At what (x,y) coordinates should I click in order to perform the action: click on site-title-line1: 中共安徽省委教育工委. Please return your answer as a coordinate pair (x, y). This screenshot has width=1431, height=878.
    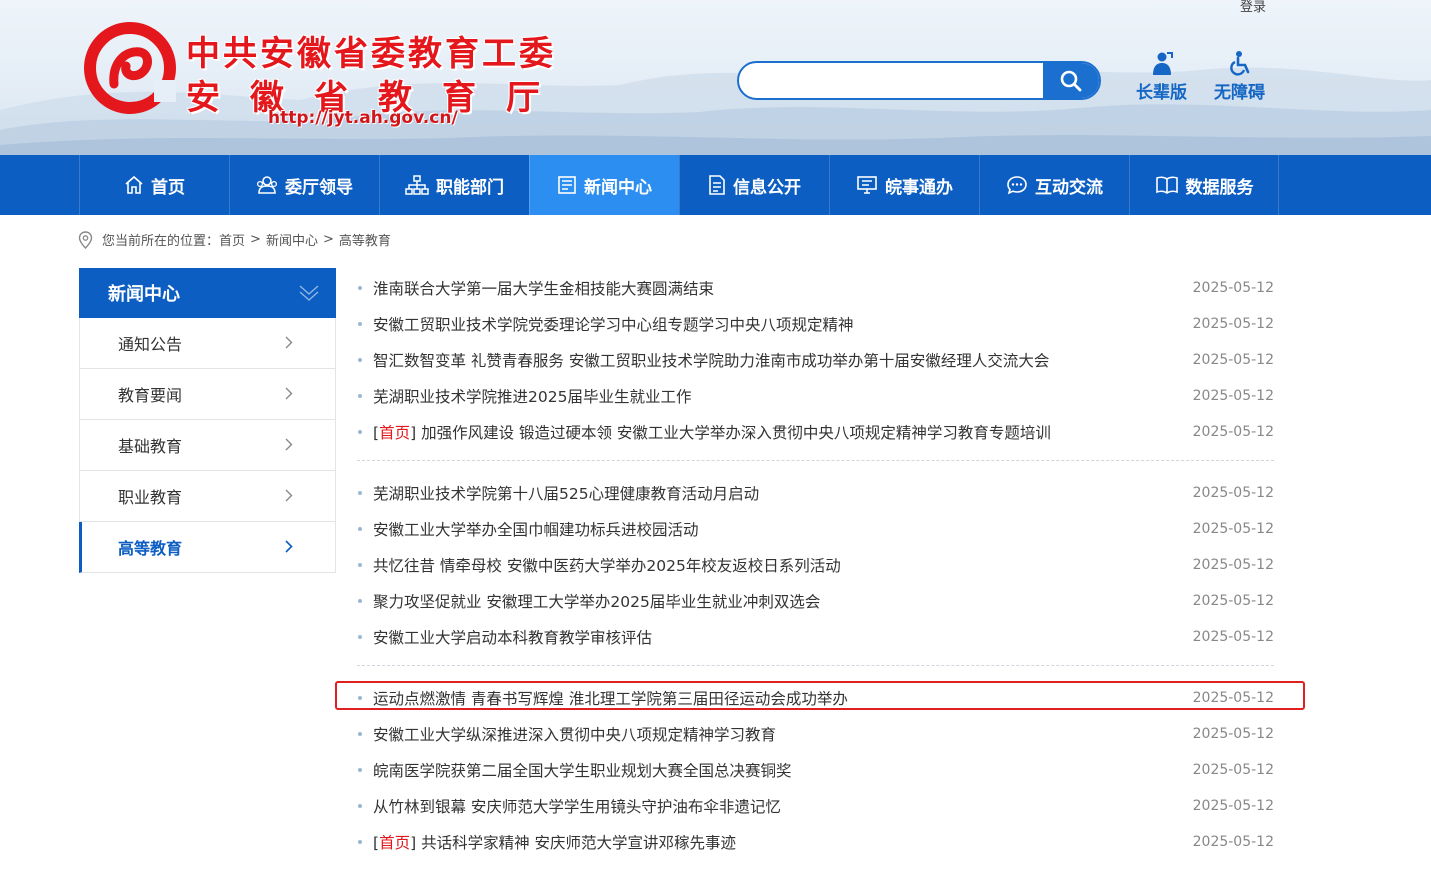
    Looking at the image, I should click on (371, 54).